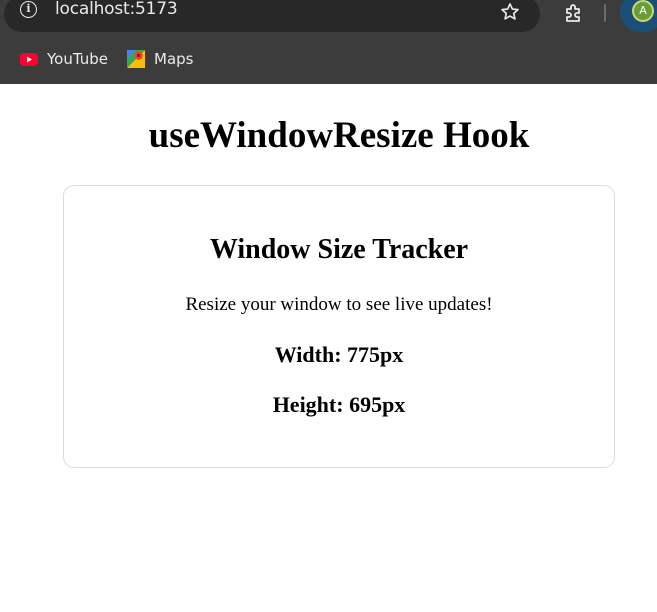 This screenshot has height=612, width=657. Describe the element at coordinates (339, 135) in the screenshot. I see `page-title: useWindowResize Hook` at that location.